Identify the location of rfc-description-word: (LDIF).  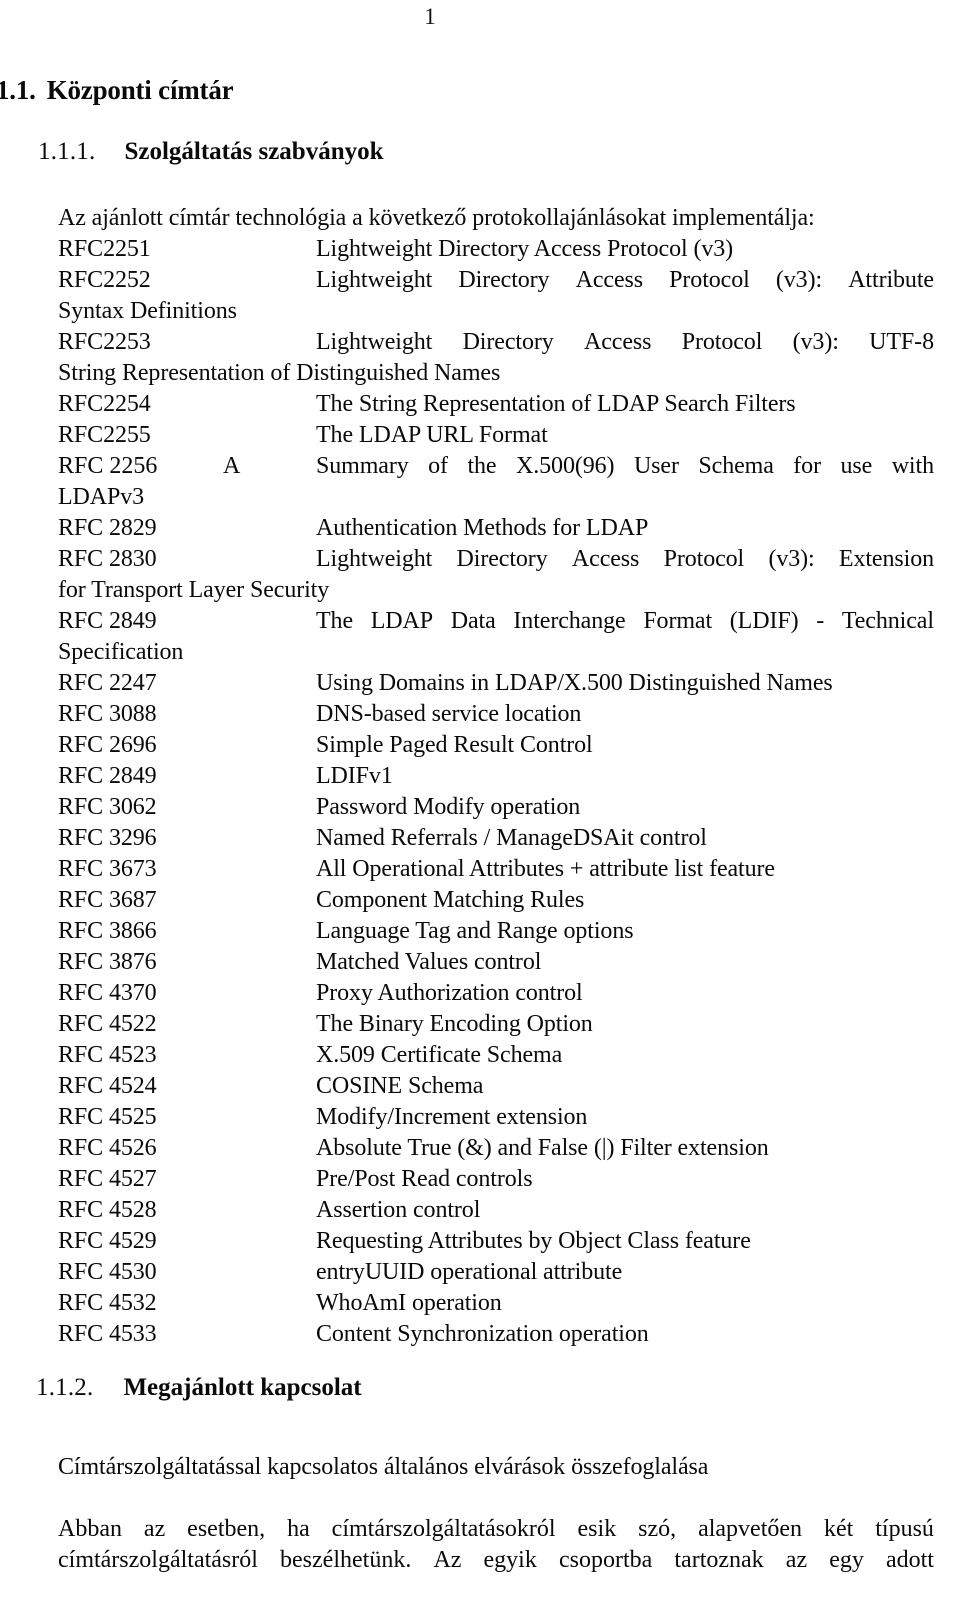
(764, 621).